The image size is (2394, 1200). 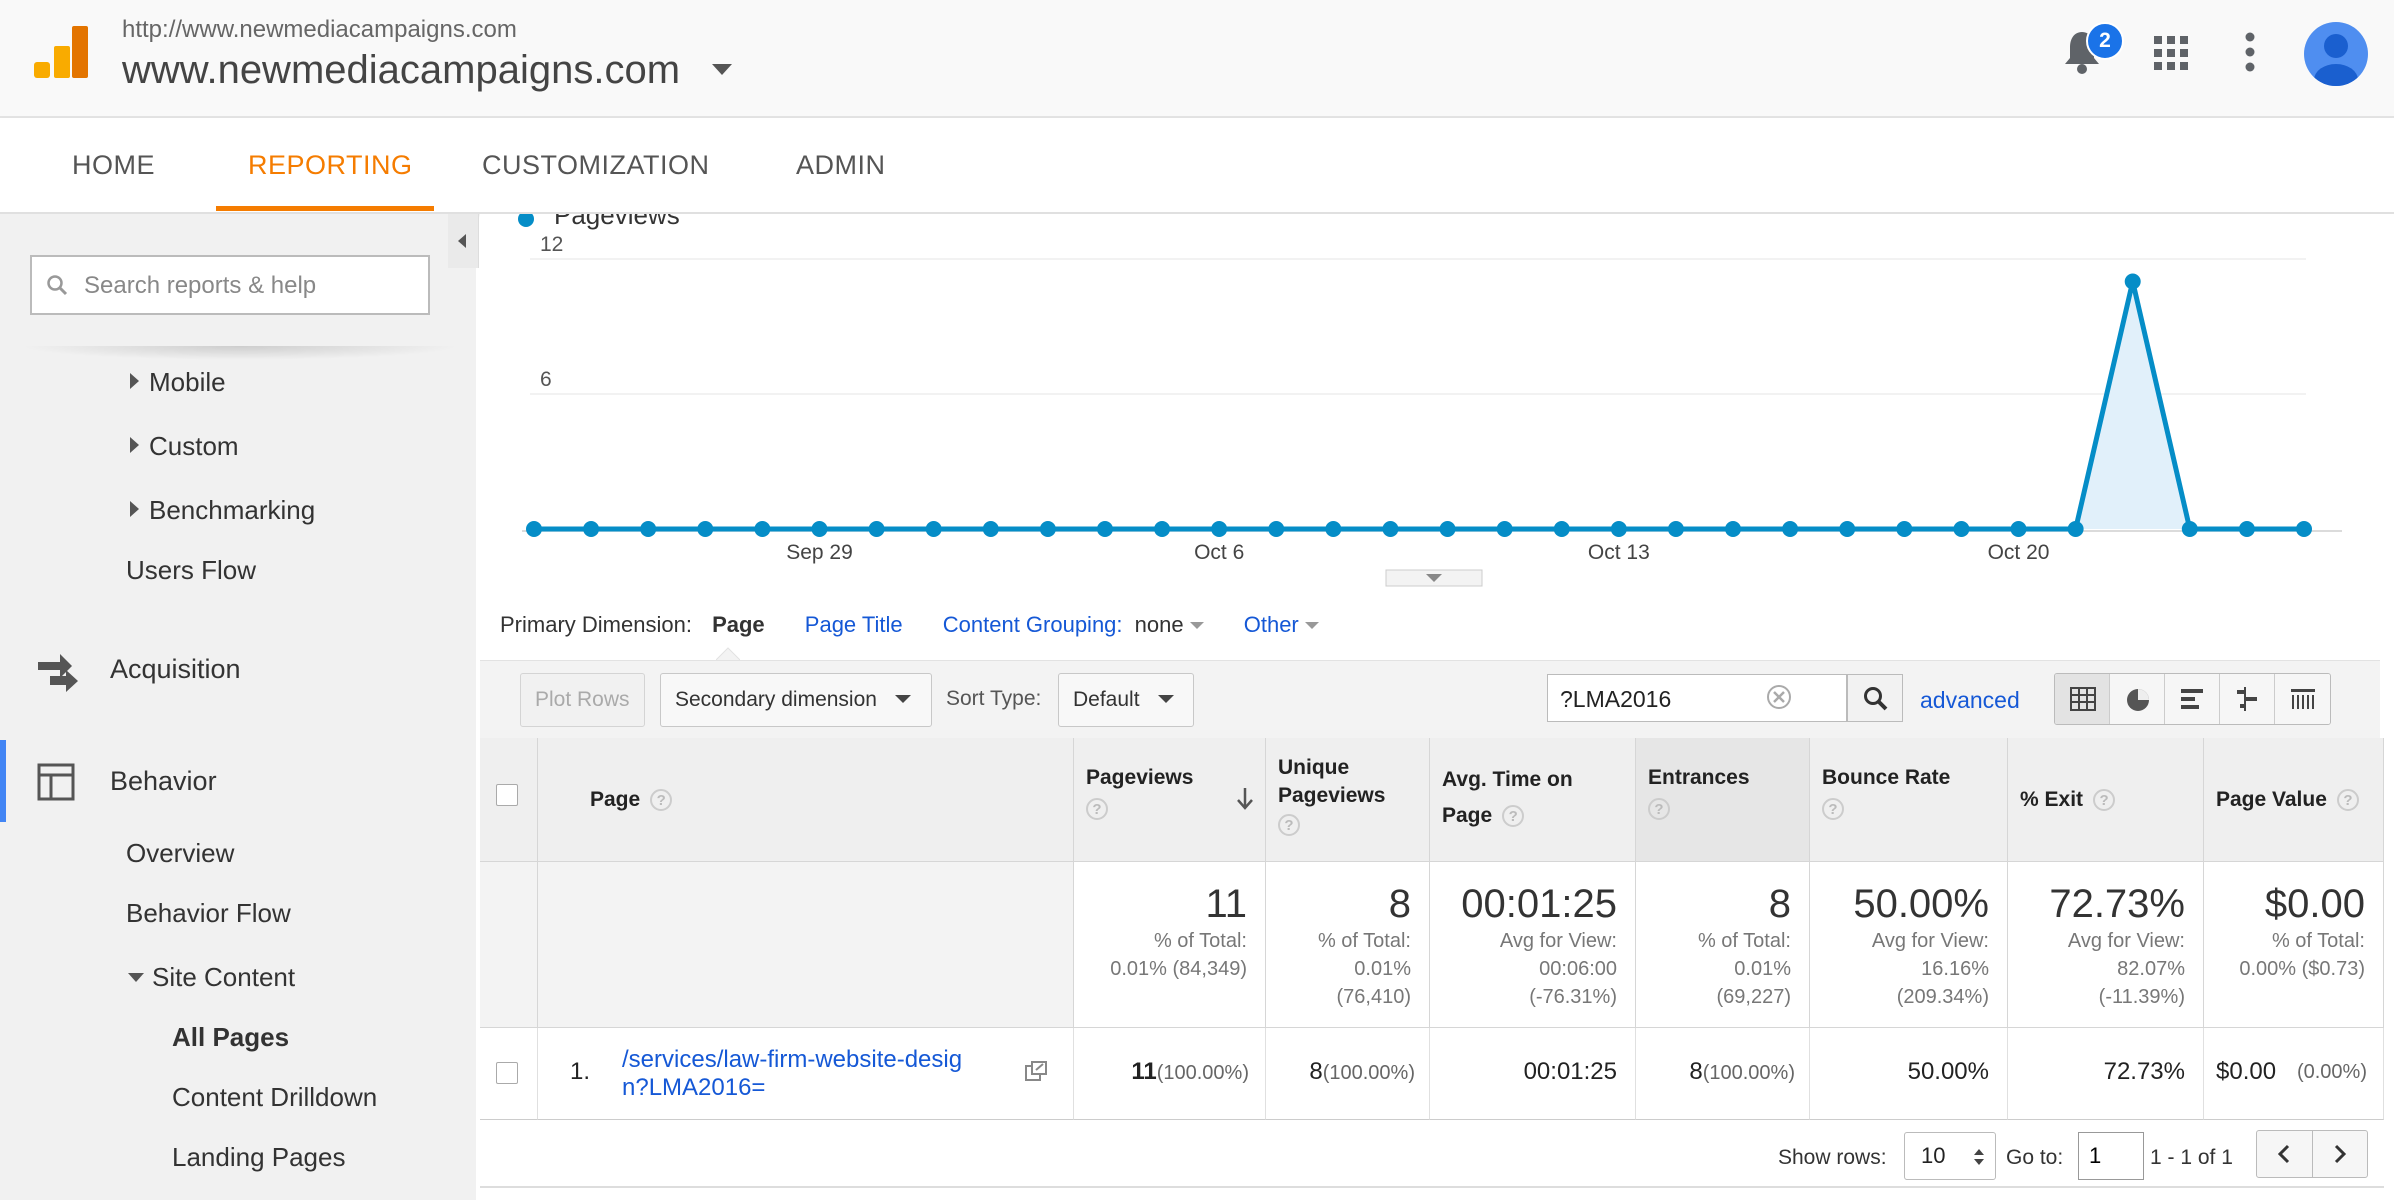 What do you see at coordinates (1348, 1074) in the screenshot?
I see `cell-unique-pageviews: 8(100.00%)` at bounding box center [1348, 1074].